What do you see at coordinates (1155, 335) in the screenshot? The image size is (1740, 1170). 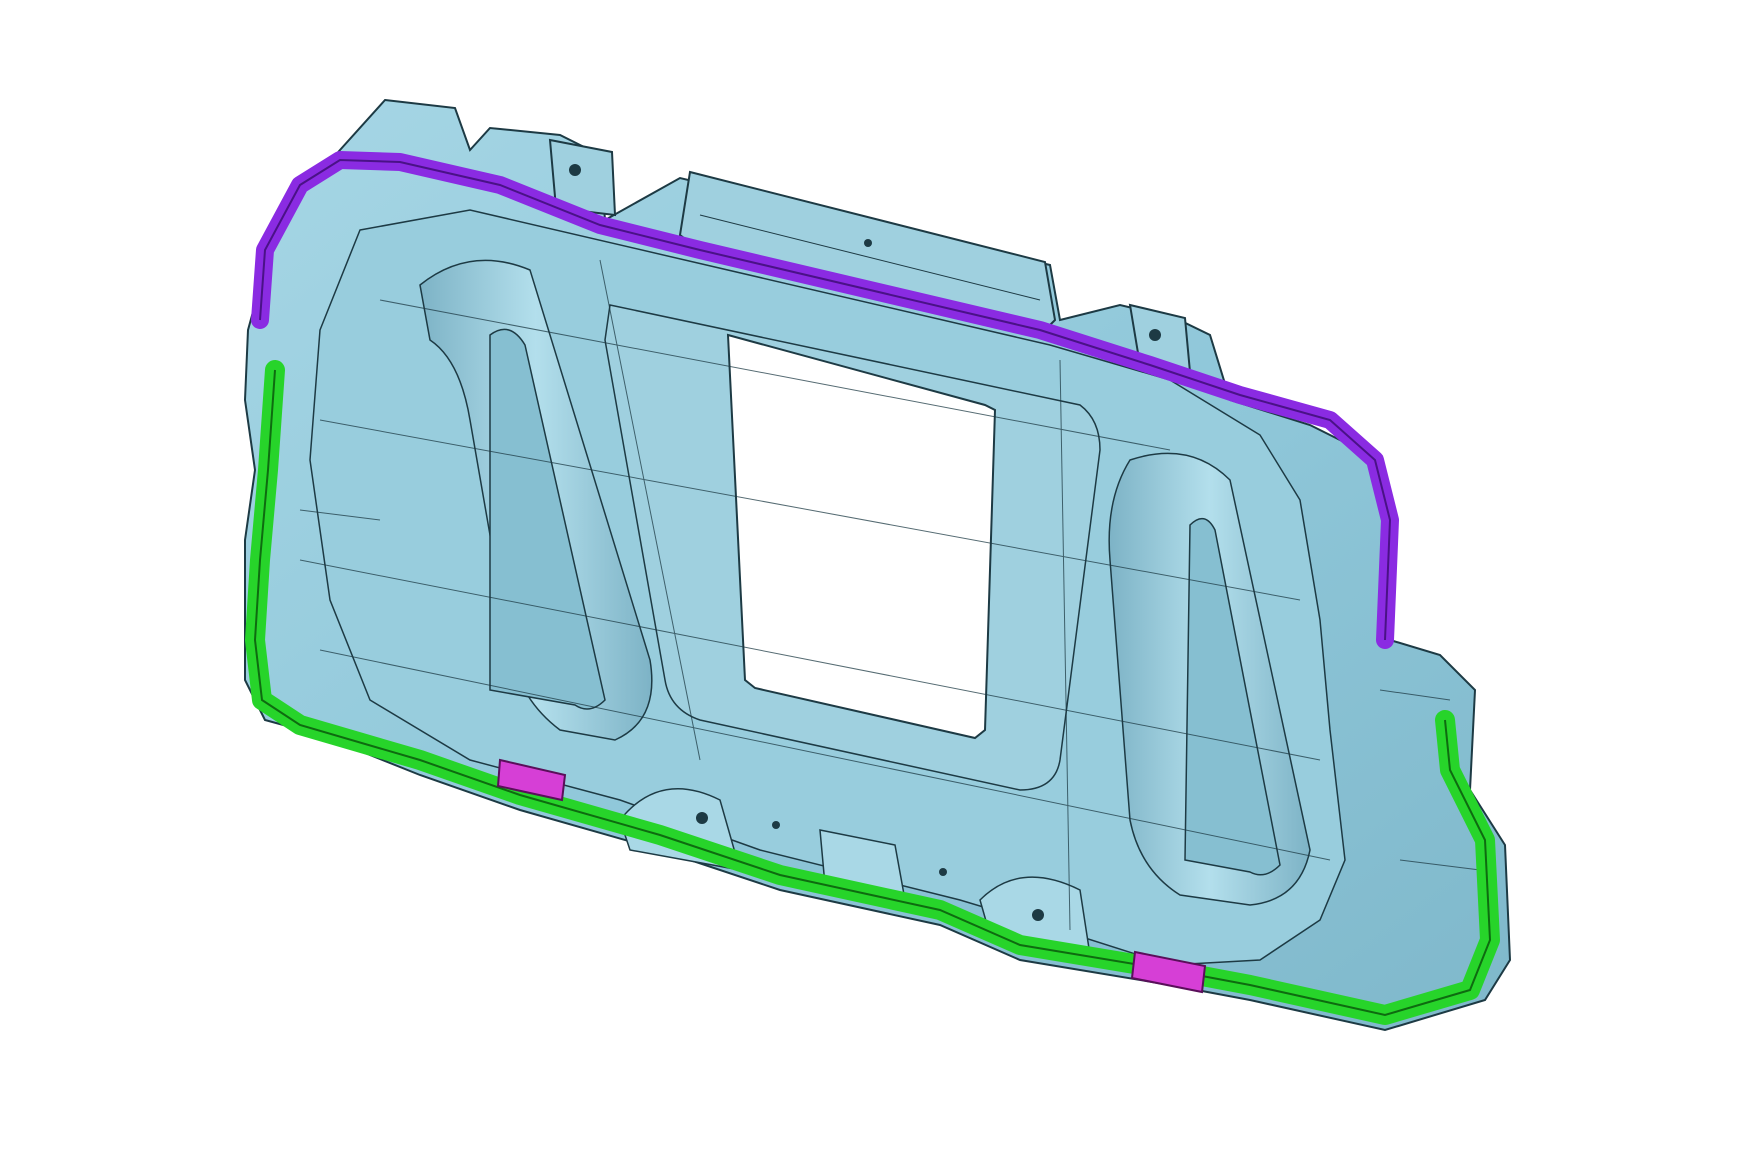 I see `bracket-hole-right` at bounding box center [1155, 335].